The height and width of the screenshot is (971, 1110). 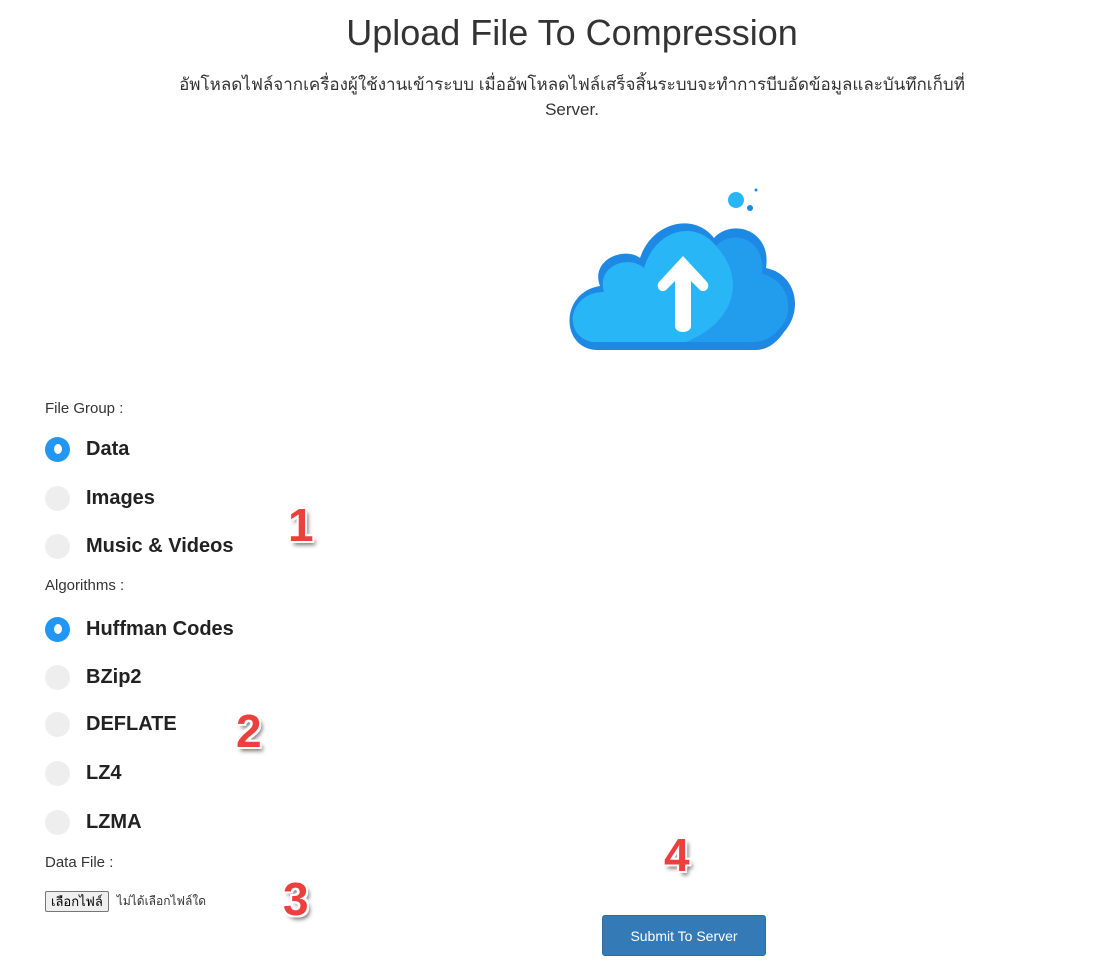 I want to click on radio-label: BZip2, so click(x=114, y=676).